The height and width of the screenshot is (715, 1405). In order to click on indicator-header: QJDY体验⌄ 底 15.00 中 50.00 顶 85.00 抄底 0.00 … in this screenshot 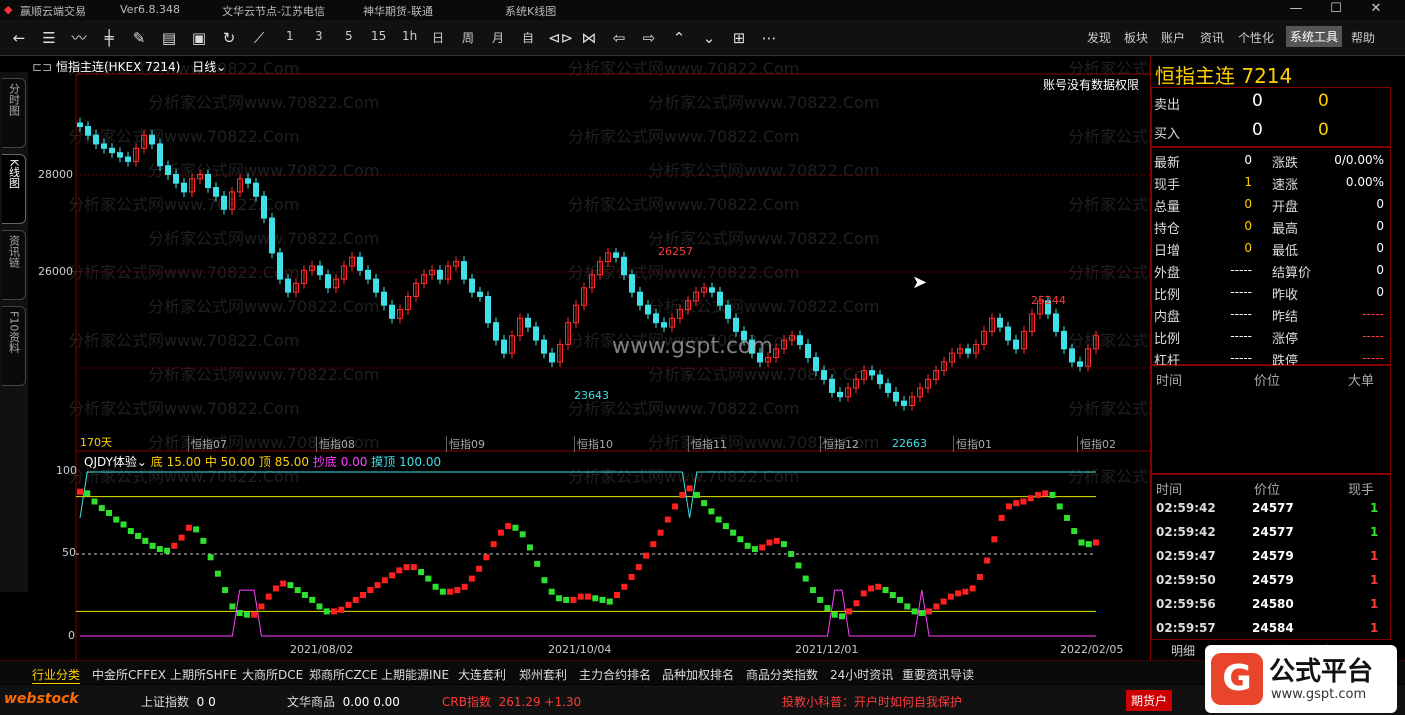, I will do `click(262, 461)`.